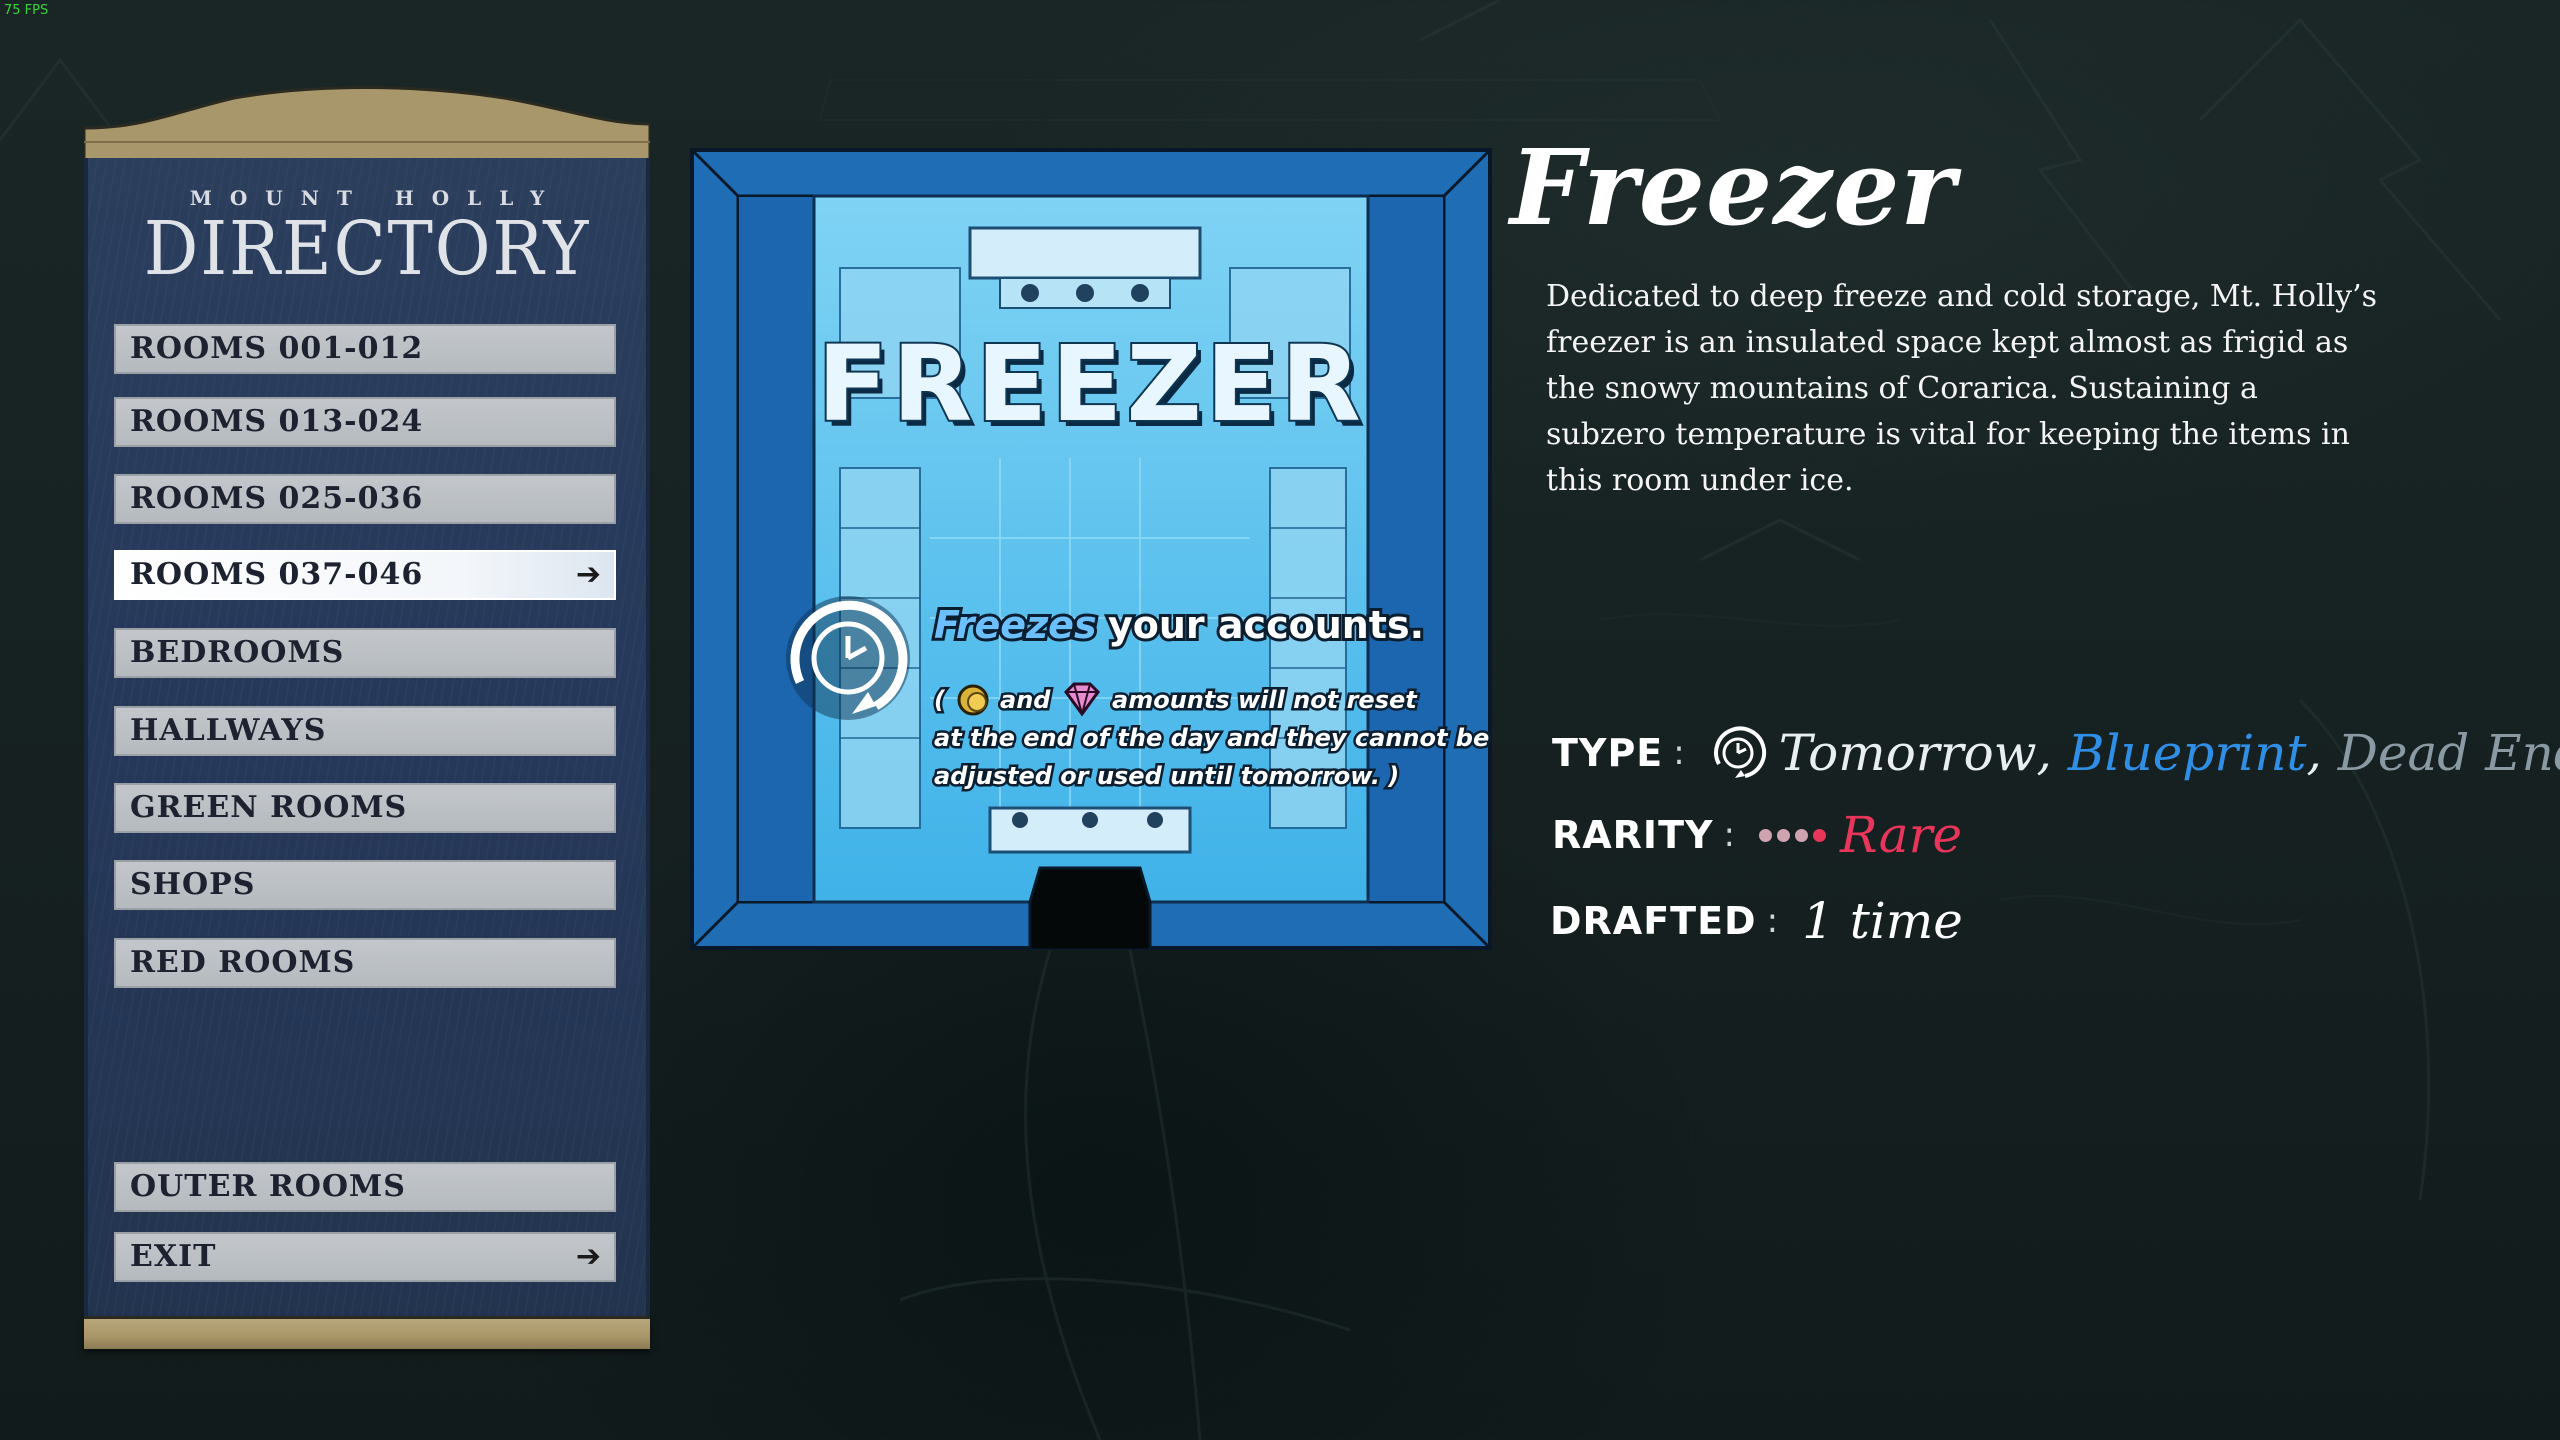  What do you see at coordinates (1608, 753) in the screenshot?
I see `stat-type-label: TYPE` at bounding box center [1608, 753].